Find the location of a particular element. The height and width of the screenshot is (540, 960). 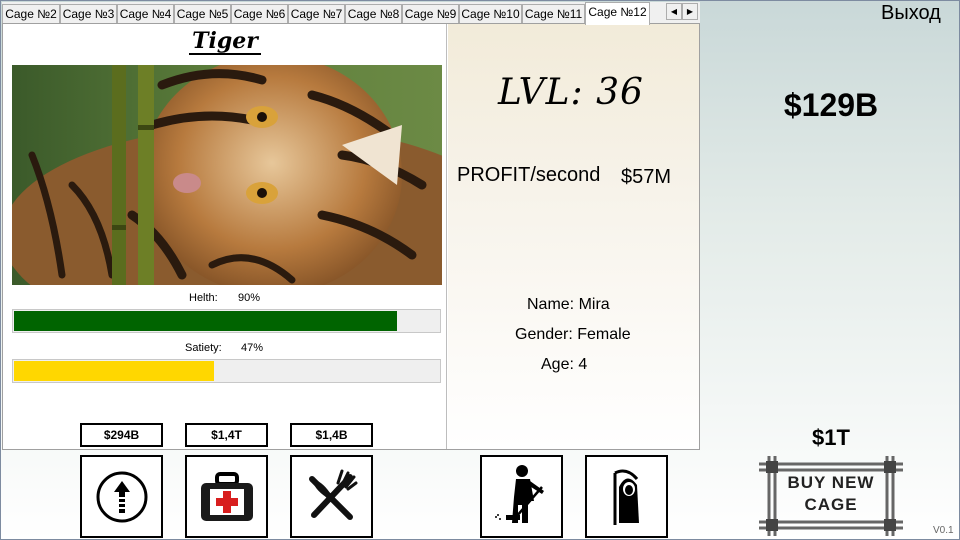

feed-price: $1,4B is located at coordinates (331, 435).